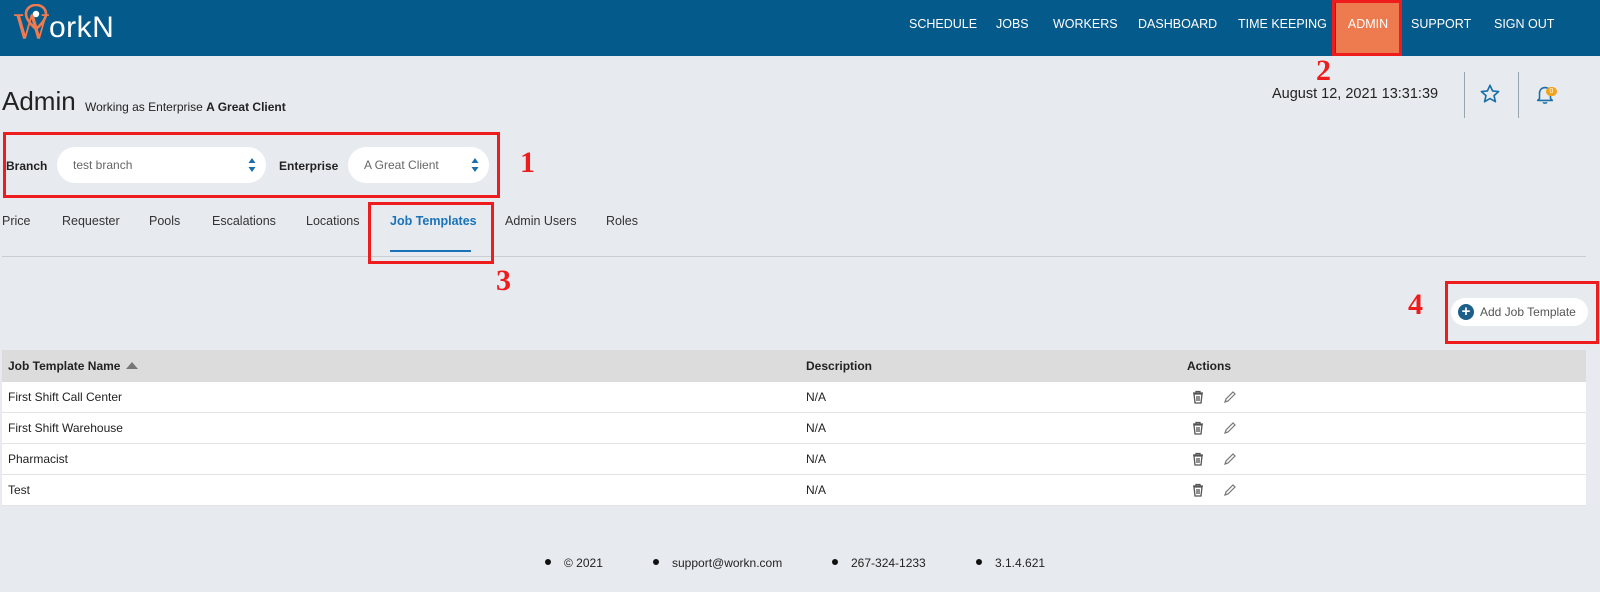  Describe the element at coordinates (19, 490) in the screenshot. I see `row-name: Test` at that location.